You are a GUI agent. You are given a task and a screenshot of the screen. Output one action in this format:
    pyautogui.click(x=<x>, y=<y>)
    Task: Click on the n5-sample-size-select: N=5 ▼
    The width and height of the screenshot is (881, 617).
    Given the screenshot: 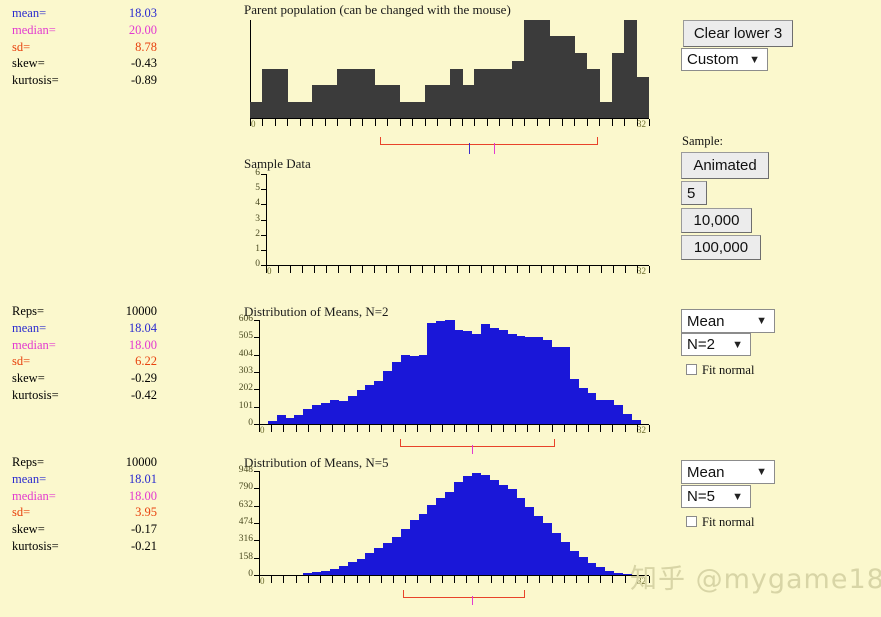 What is the action you would take?
    pyautogui.click(x=716, y=496)
    